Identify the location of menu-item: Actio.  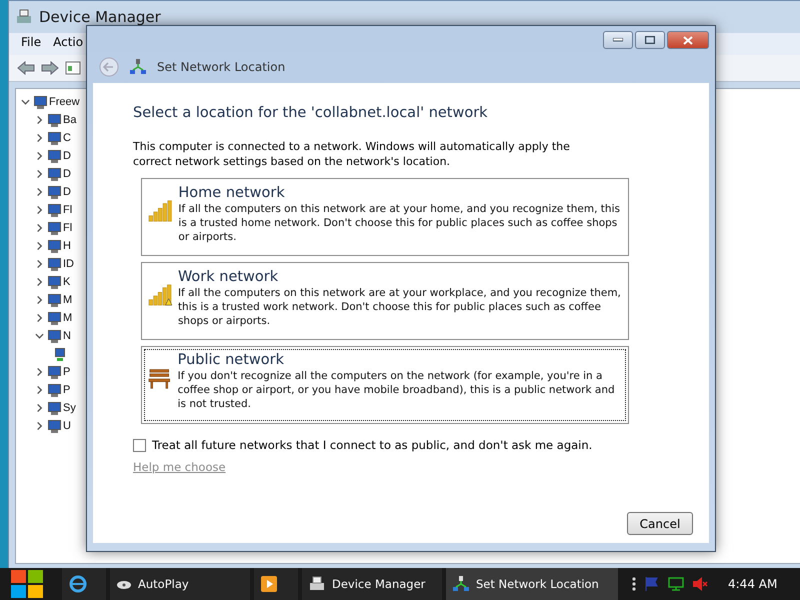
(68, 44).